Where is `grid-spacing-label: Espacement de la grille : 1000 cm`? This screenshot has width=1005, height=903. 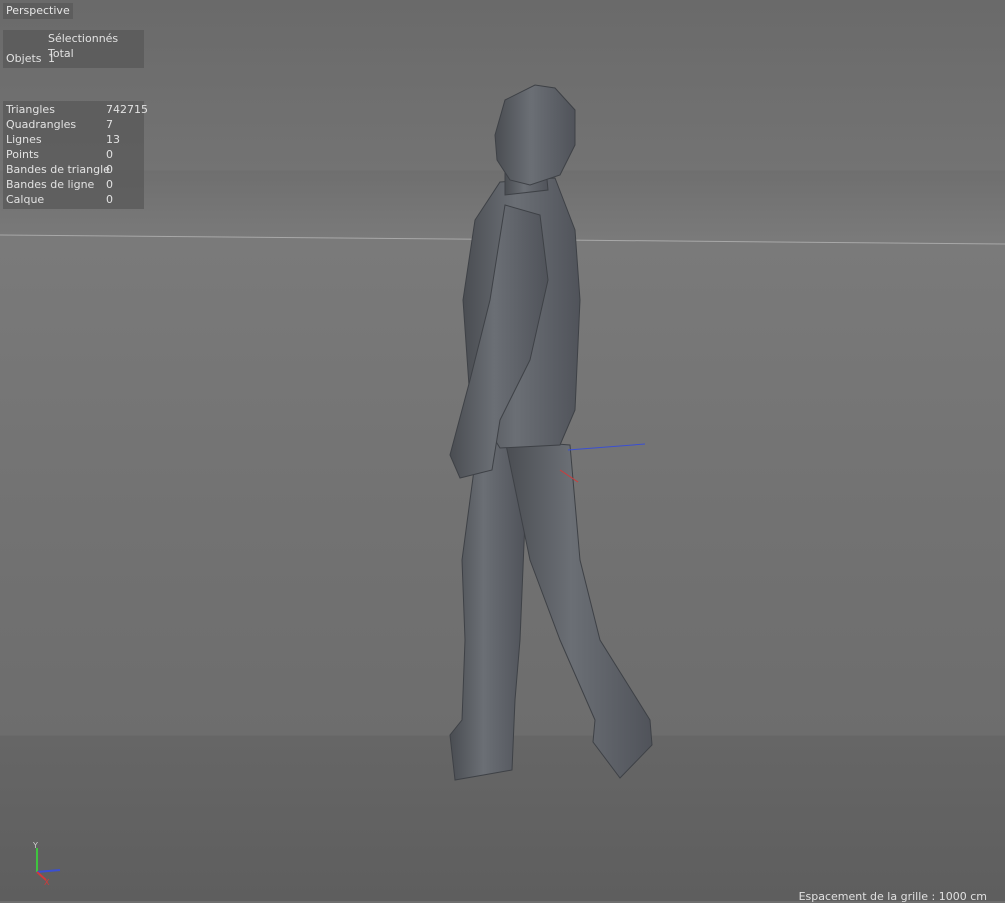 grid-spacing-label: Espacement de la grille : 1000 cm is located at coordinates (892, 896).